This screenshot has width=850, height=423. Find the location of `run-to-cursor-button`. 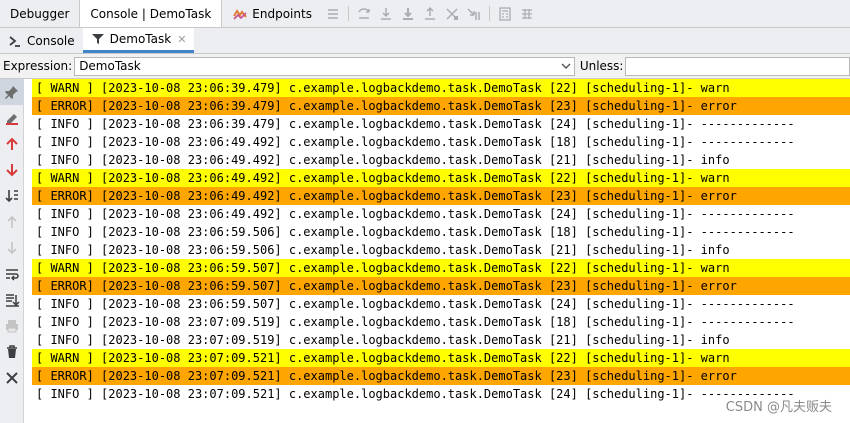

run-to-cursor-button is located at coordinates (474, 13).